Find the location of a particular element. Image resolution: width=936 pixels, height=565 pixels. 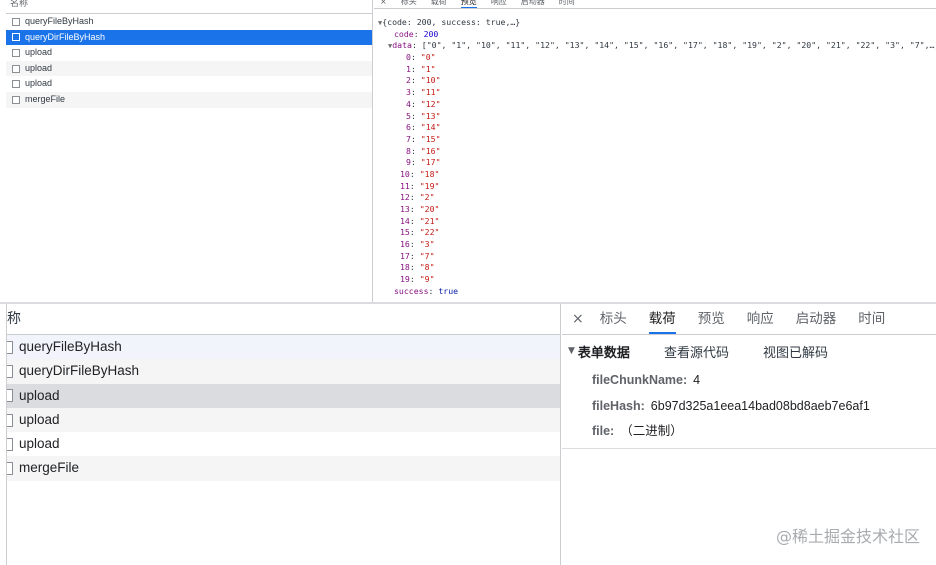

json-index: 13 is located at coordinates (405, 209).